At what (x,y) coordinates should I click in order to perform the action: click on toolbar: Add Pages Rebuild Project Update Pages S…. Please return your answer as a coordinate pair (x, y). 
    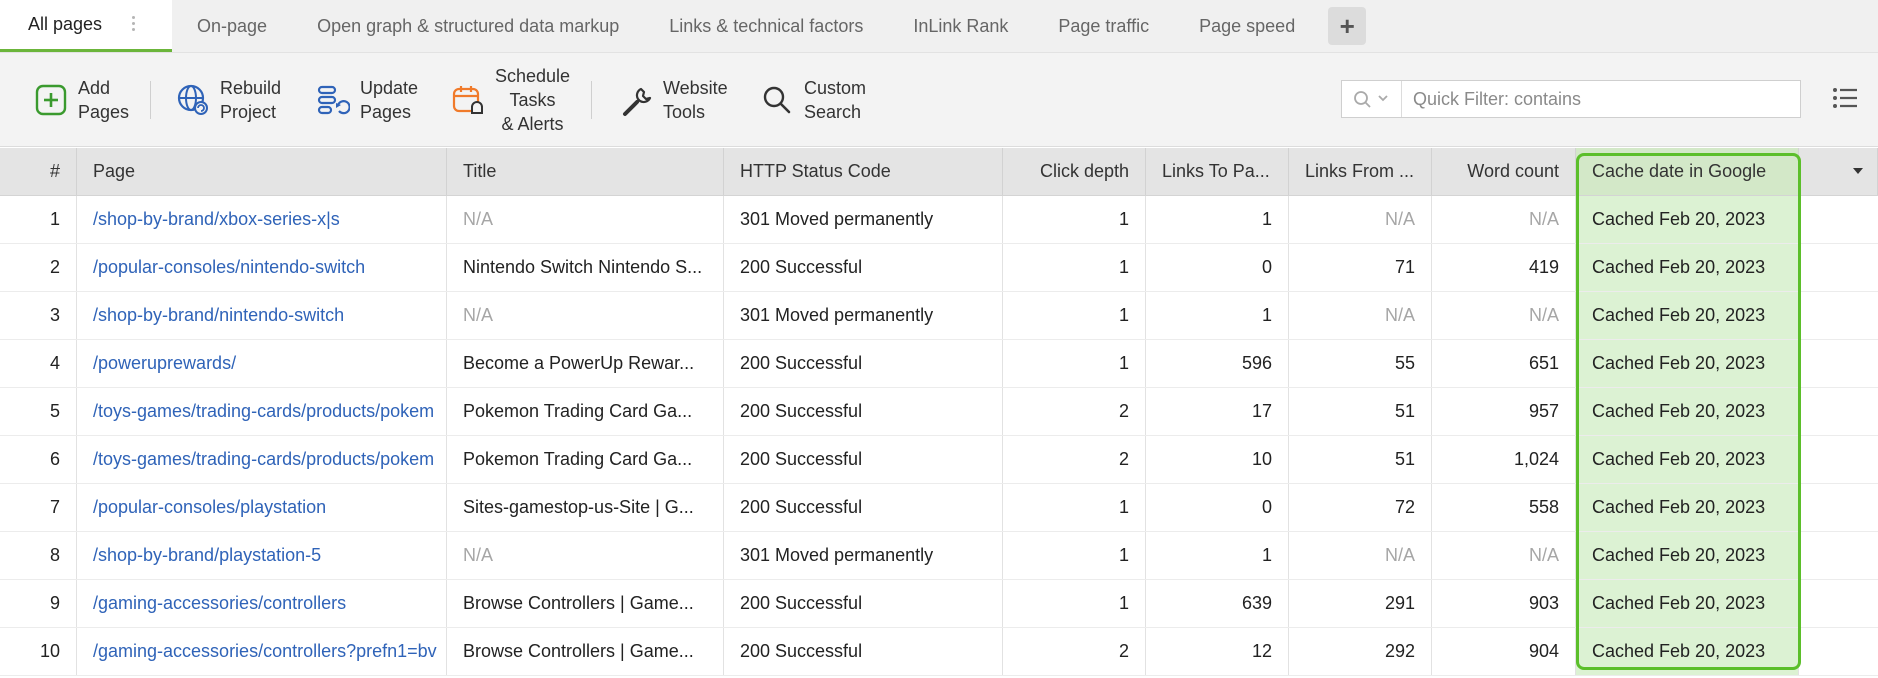
    Looking at the image, I should click on (939, 100).